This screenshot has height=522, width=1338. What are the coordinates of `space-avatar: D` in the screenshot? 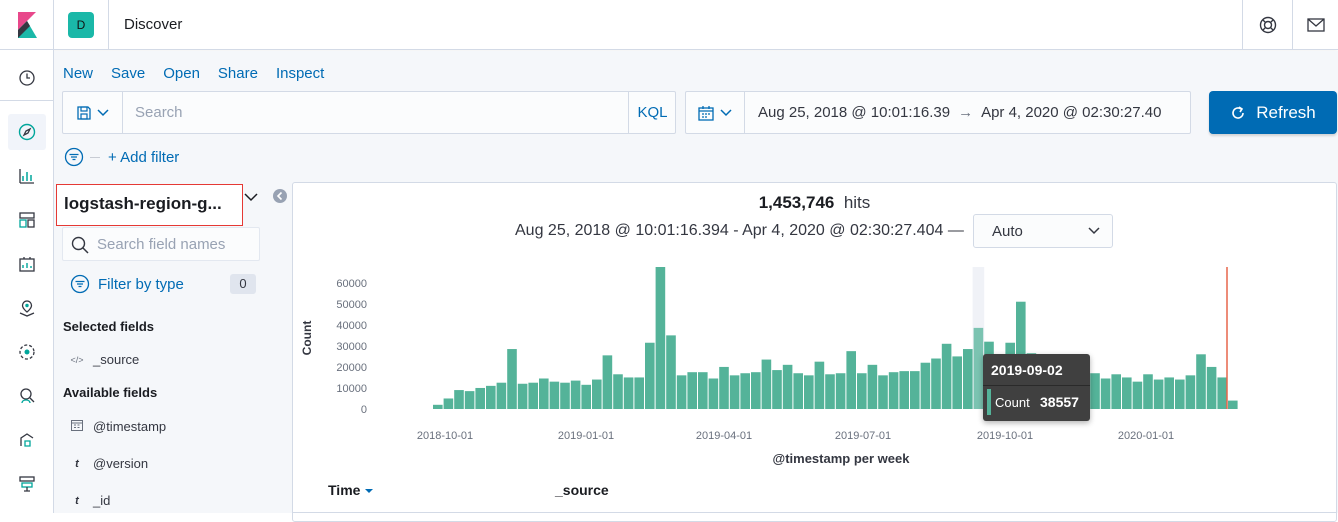 It's located at (81, 25).